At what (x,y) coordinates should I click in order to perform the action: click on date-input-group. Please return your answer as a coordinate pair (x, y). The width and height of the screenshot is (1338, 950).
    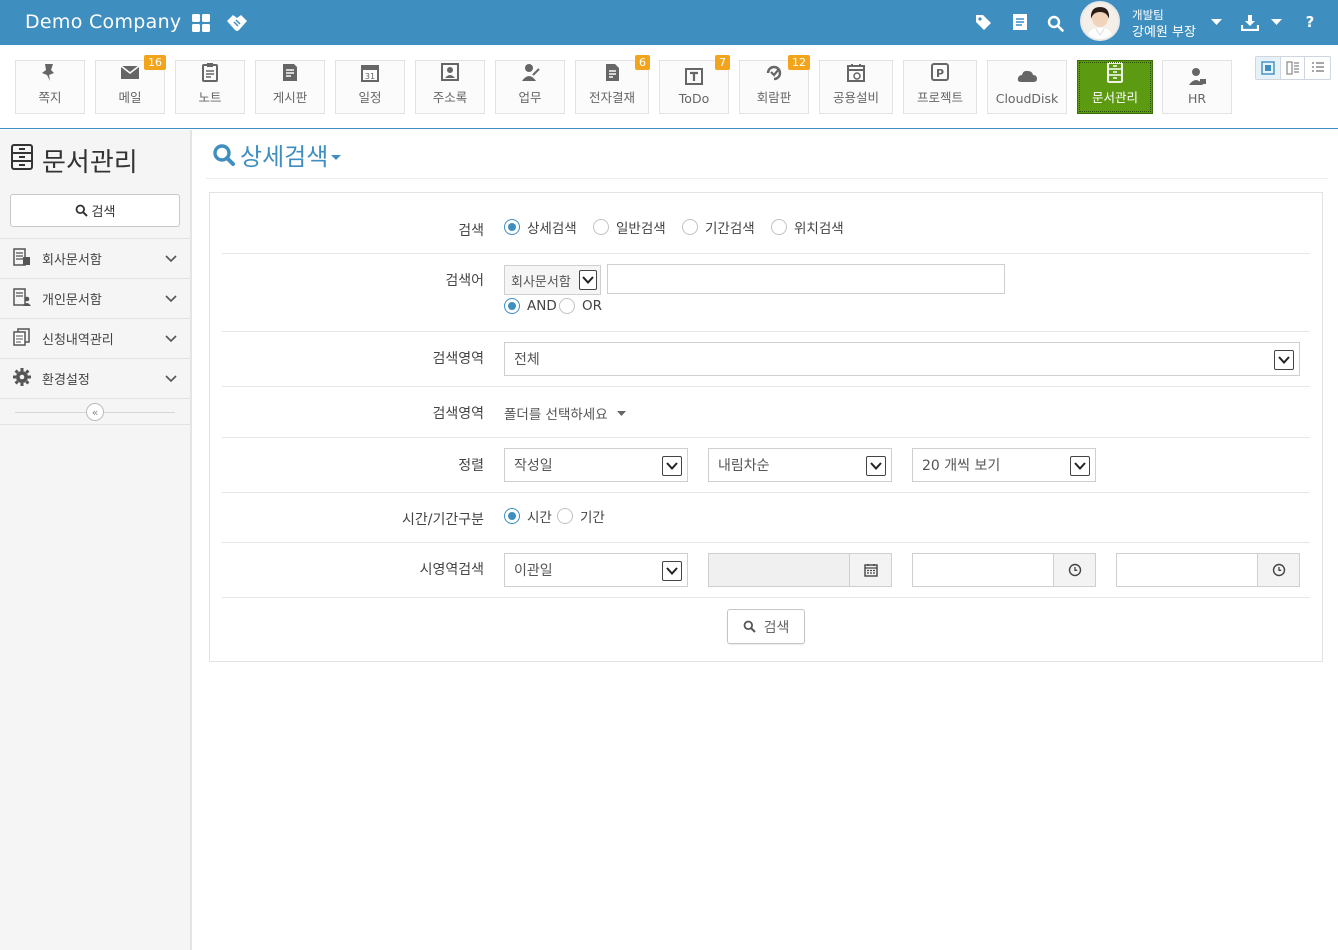
    Looking at the image, I should click on (800, 570).